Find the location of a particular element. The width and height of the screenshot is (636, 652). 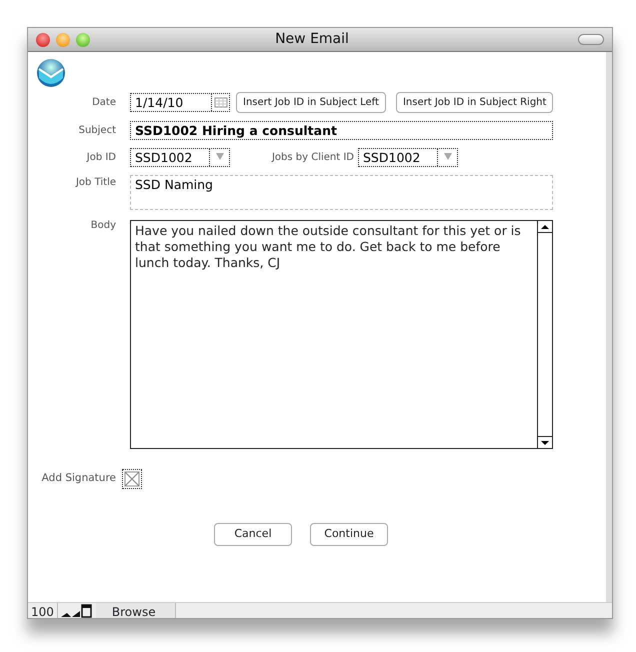

job-id-dropdown: SSD1002 is located at coordinates (180, 157).